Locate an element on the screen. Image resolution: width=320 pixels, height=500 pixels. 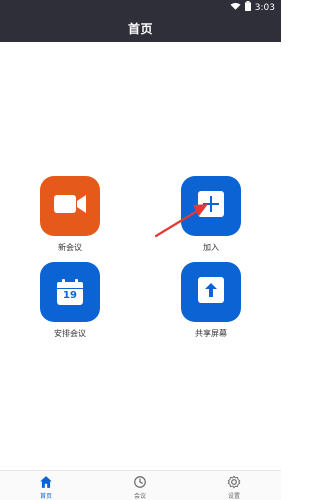
gear-icon is located at coordinates (234, 482).